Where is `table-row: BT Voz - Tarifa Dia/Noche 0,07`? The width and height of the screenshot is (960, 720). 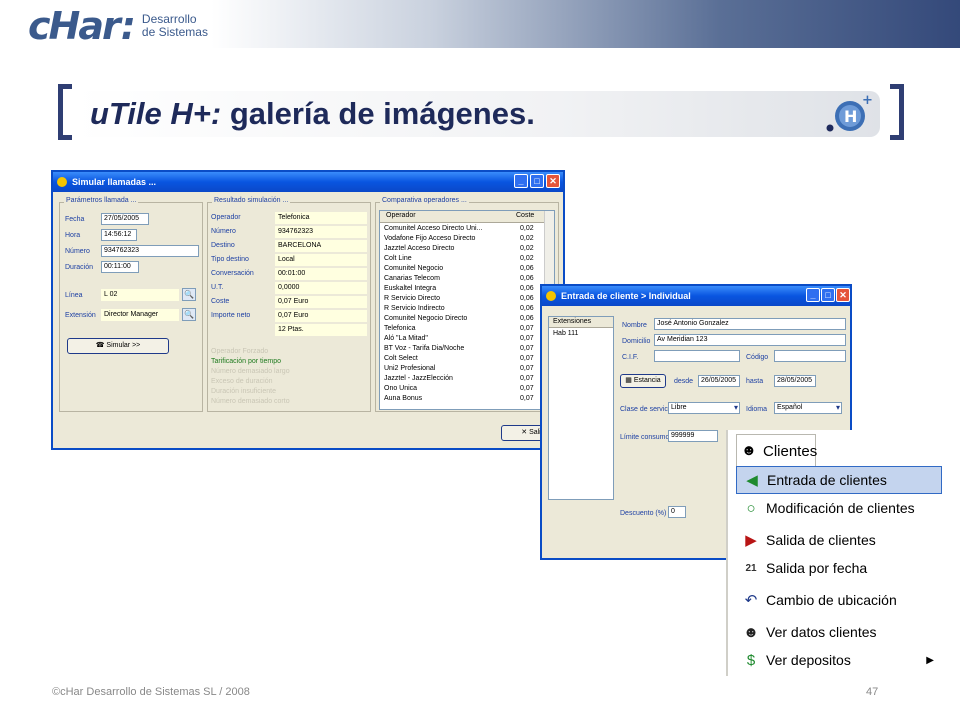
table-row: BT Voz - Tarifa Dia/Noche 0,07 is located at coordinates (467, 349).